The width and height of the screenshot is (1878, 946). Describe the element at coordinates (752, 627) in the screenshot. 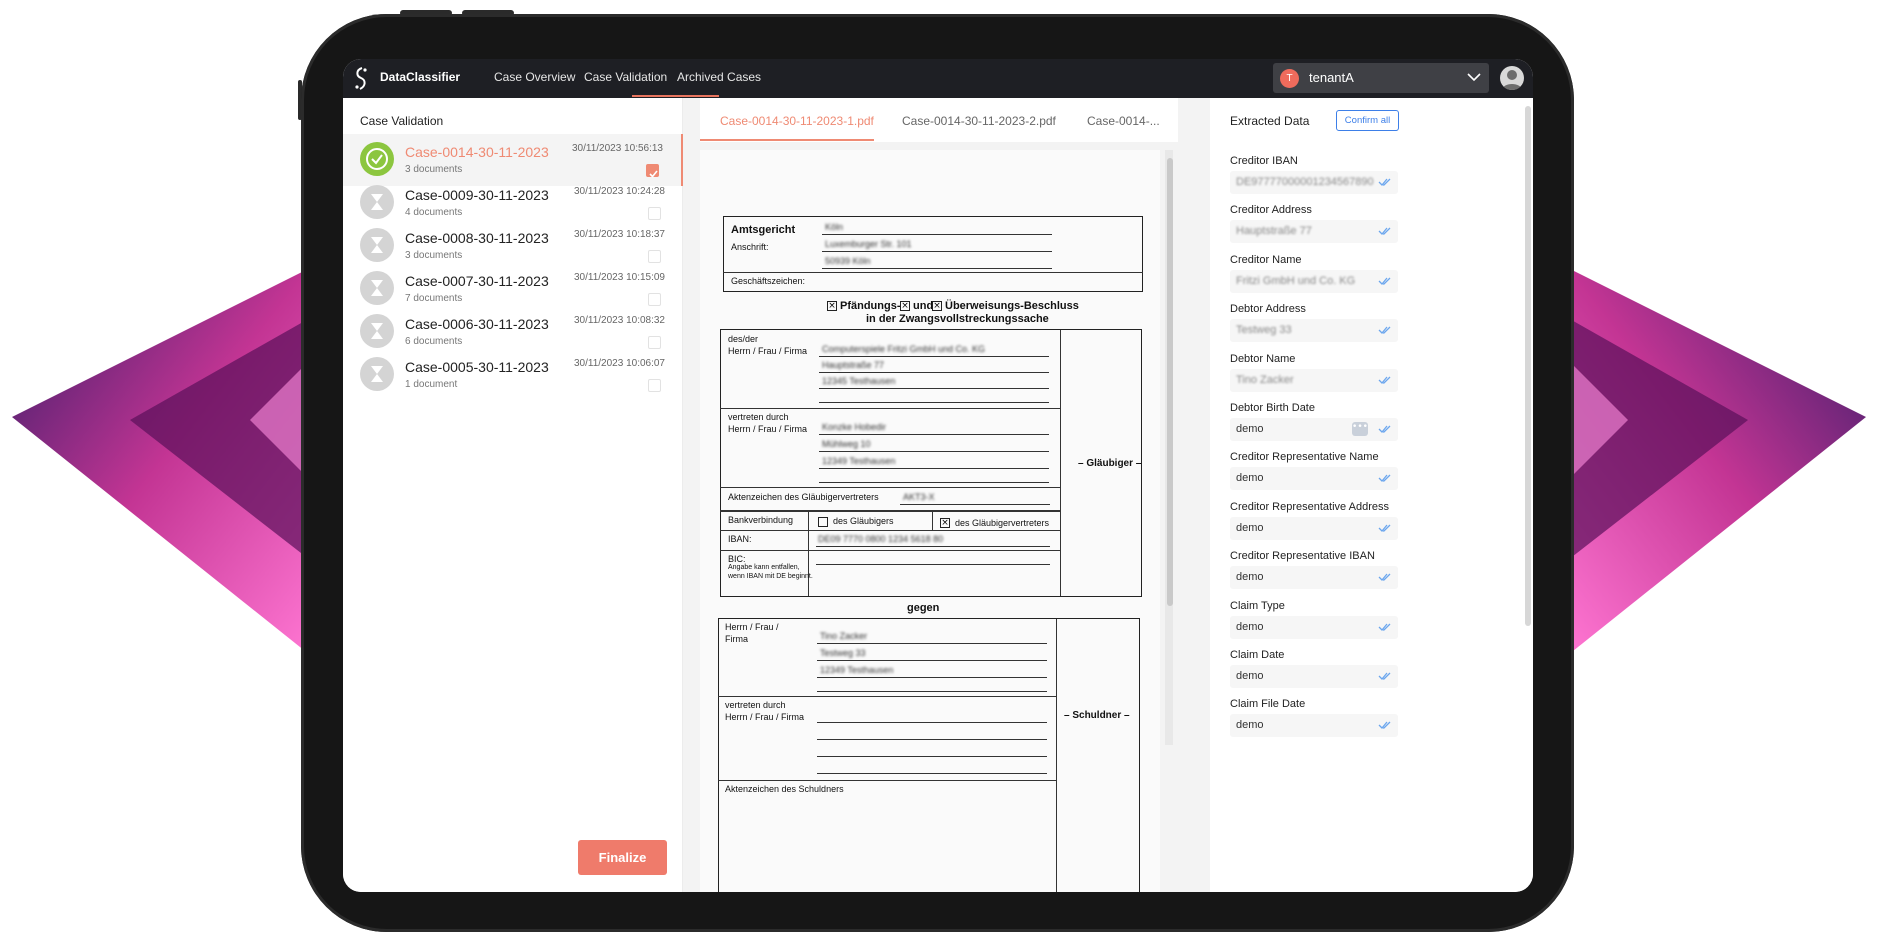

I see `debtor-herr-1: Herrn / Frau /` at that location.